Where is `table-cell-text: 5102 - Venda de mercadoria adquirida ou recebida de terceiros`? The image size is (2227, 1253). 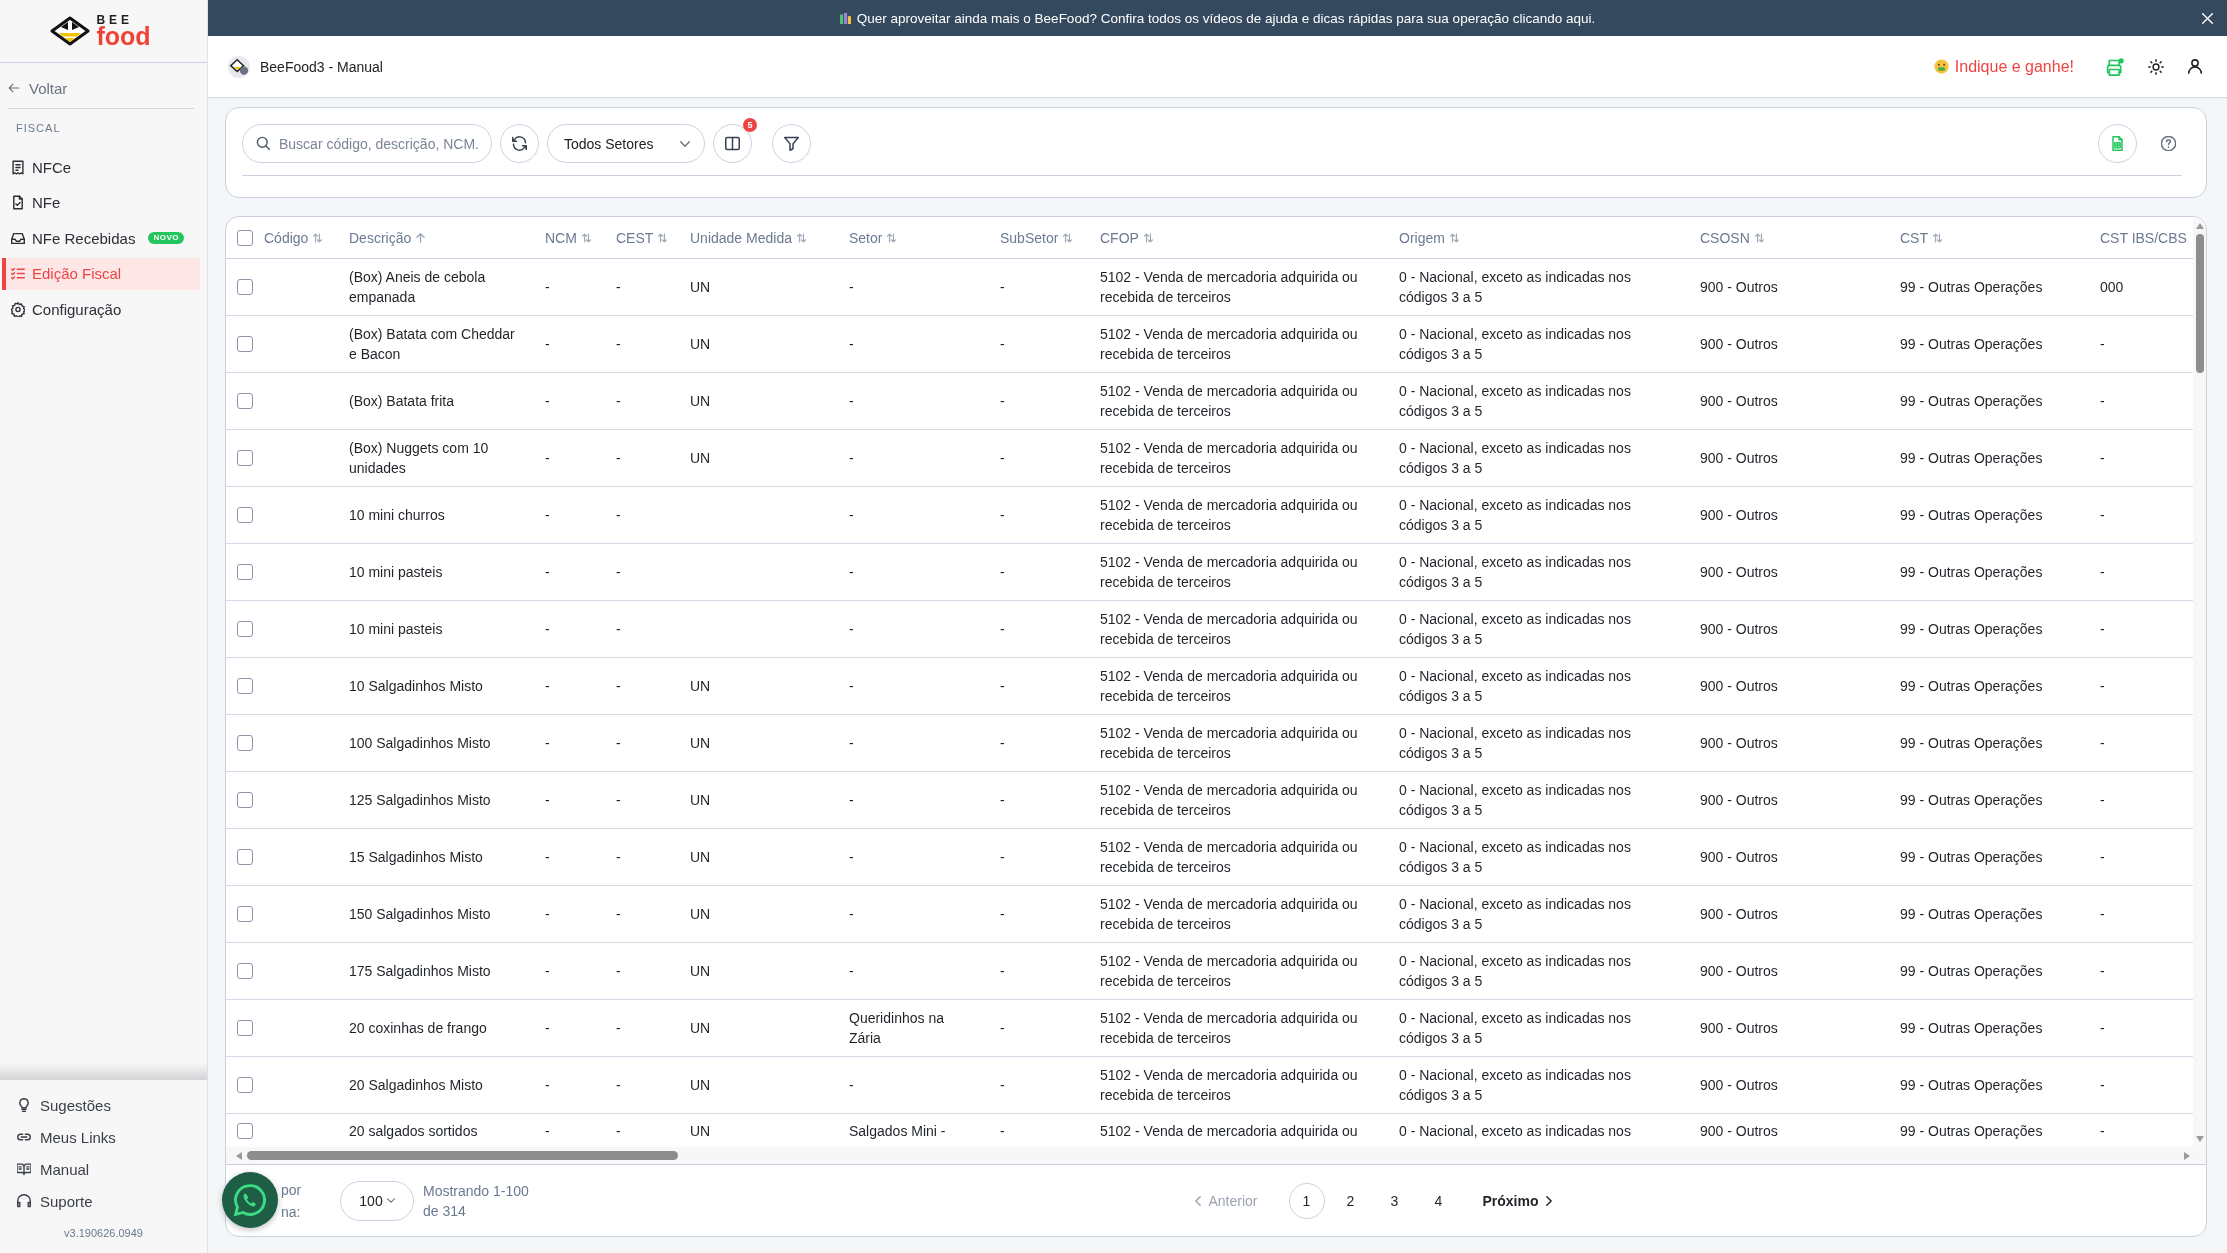
table-cell-text: 5102 - Venda de mercadoria adquirida ou recebida de terceiros is located at coordinates (1229, 971).